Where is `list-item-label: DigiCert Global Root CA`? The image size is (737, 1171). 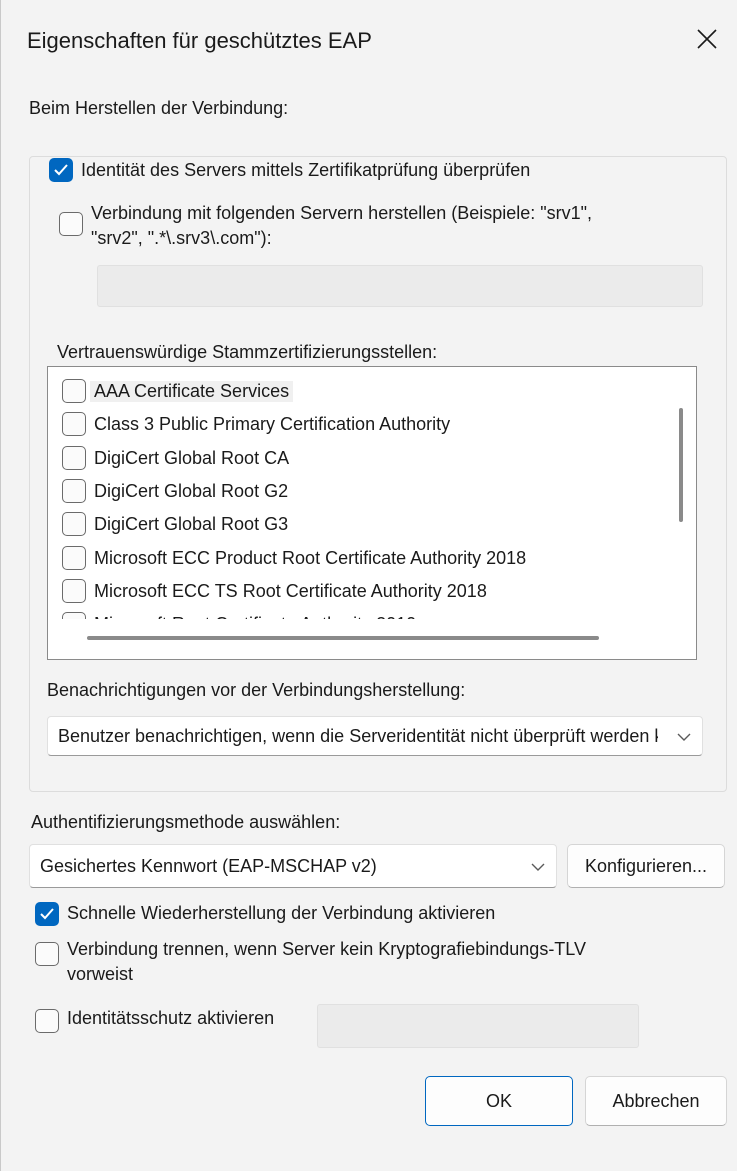
list-item-label: DigiCert Global Root CA is located at coordinates (192, 458).